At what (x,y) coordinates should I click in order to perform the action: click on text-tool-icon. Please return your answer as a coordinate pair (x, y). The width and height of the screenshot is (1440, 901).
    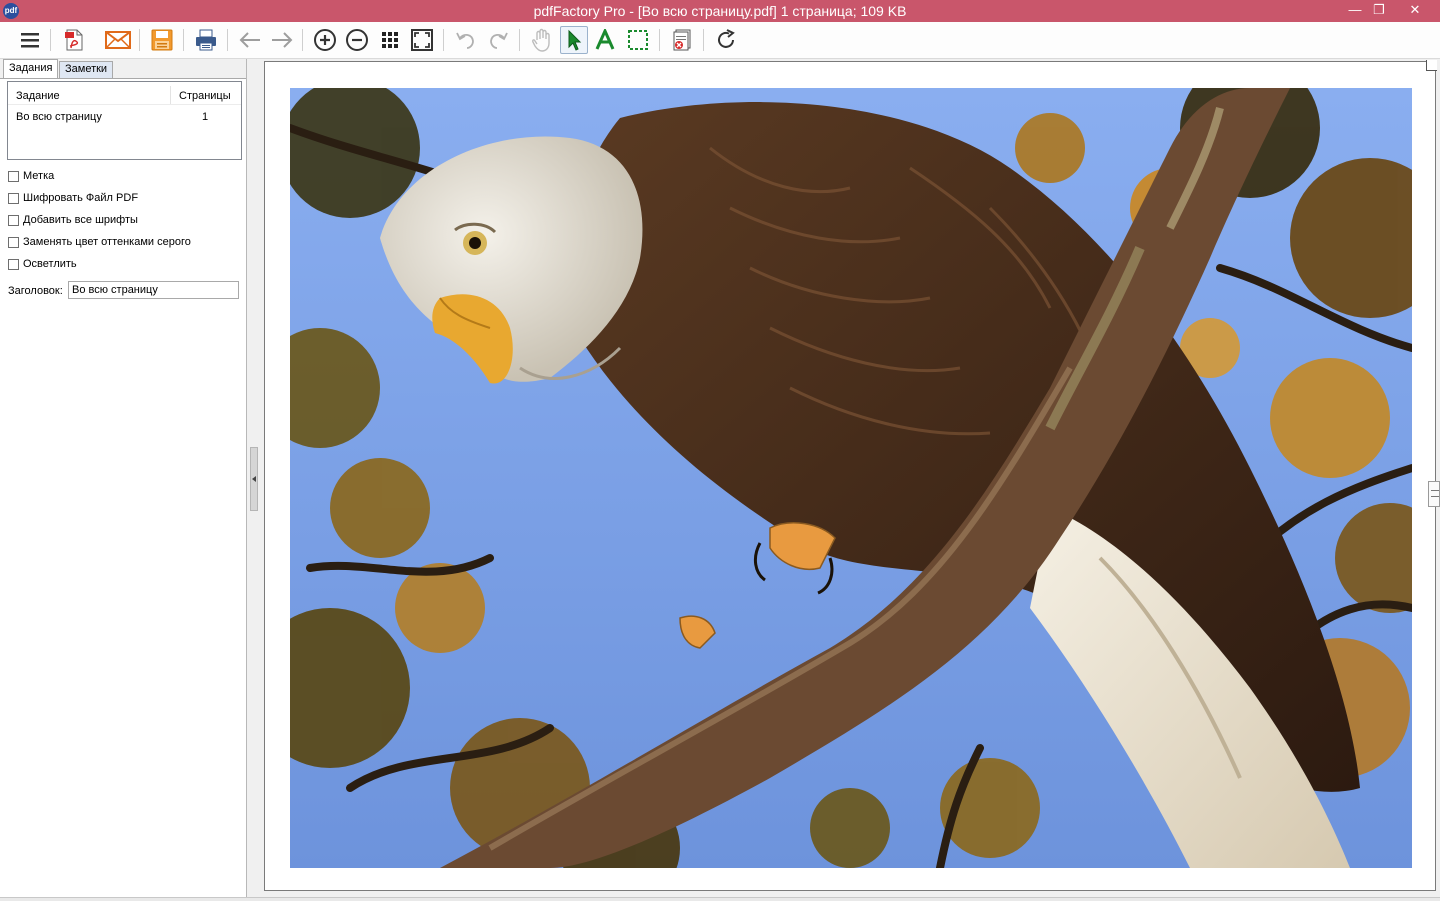
    Looking at the image, I should click on (605, 39).